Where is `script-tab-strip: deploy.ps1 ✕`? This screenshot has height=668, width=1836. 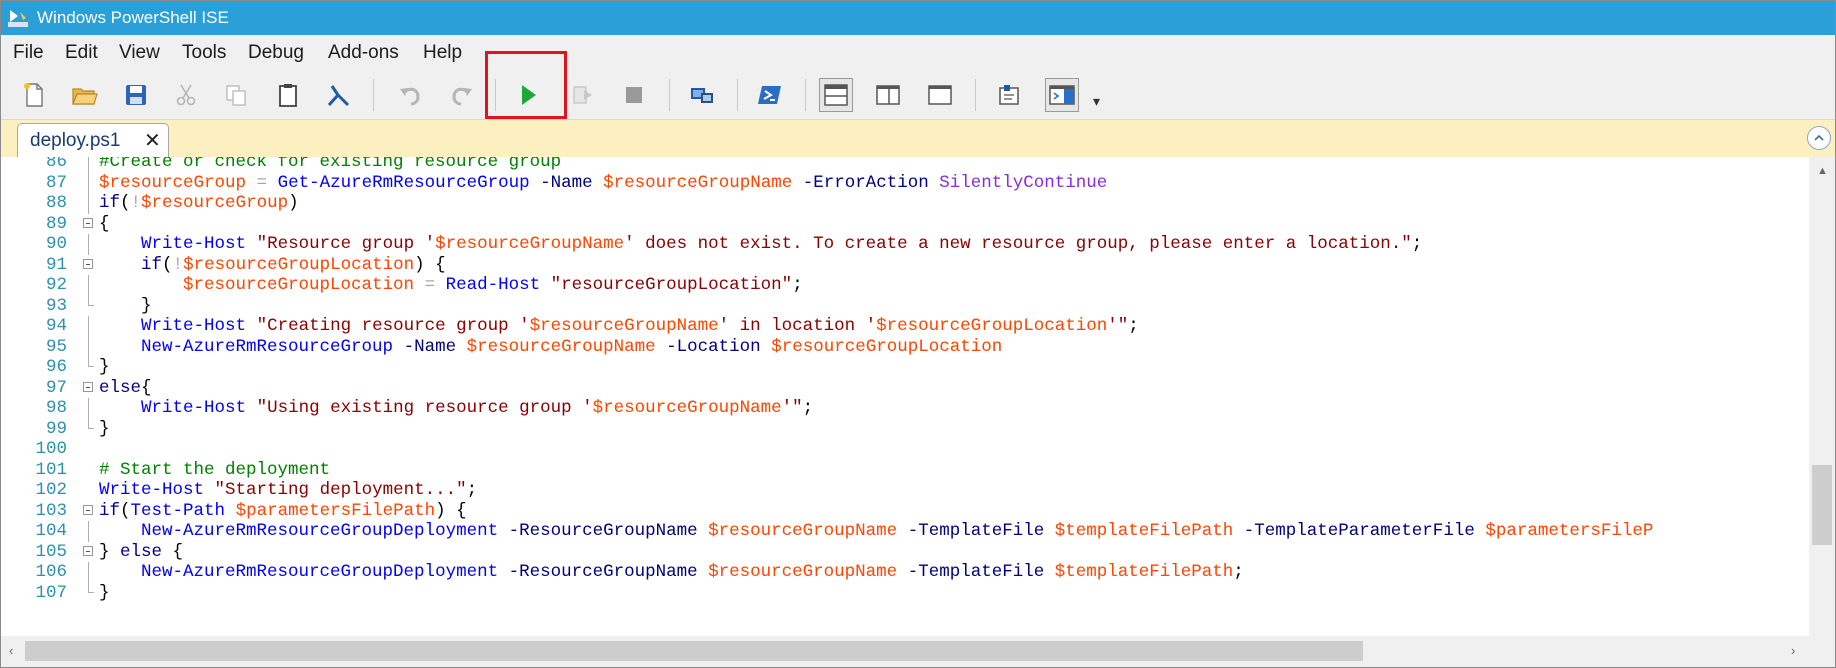 script-tab-strip: deploy.ps1 ✕ is located at coordinates (918, 138).